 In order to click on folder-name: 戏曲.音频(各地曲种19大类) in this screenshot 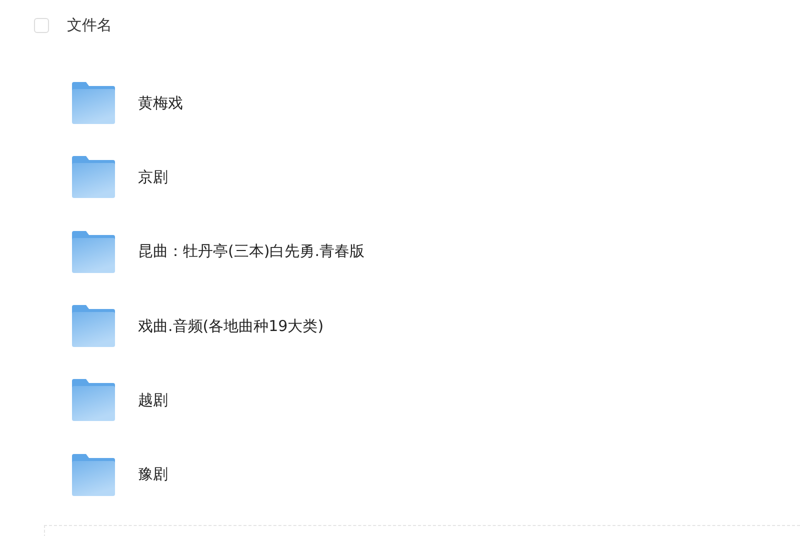, I will do `click(231, 326)`.